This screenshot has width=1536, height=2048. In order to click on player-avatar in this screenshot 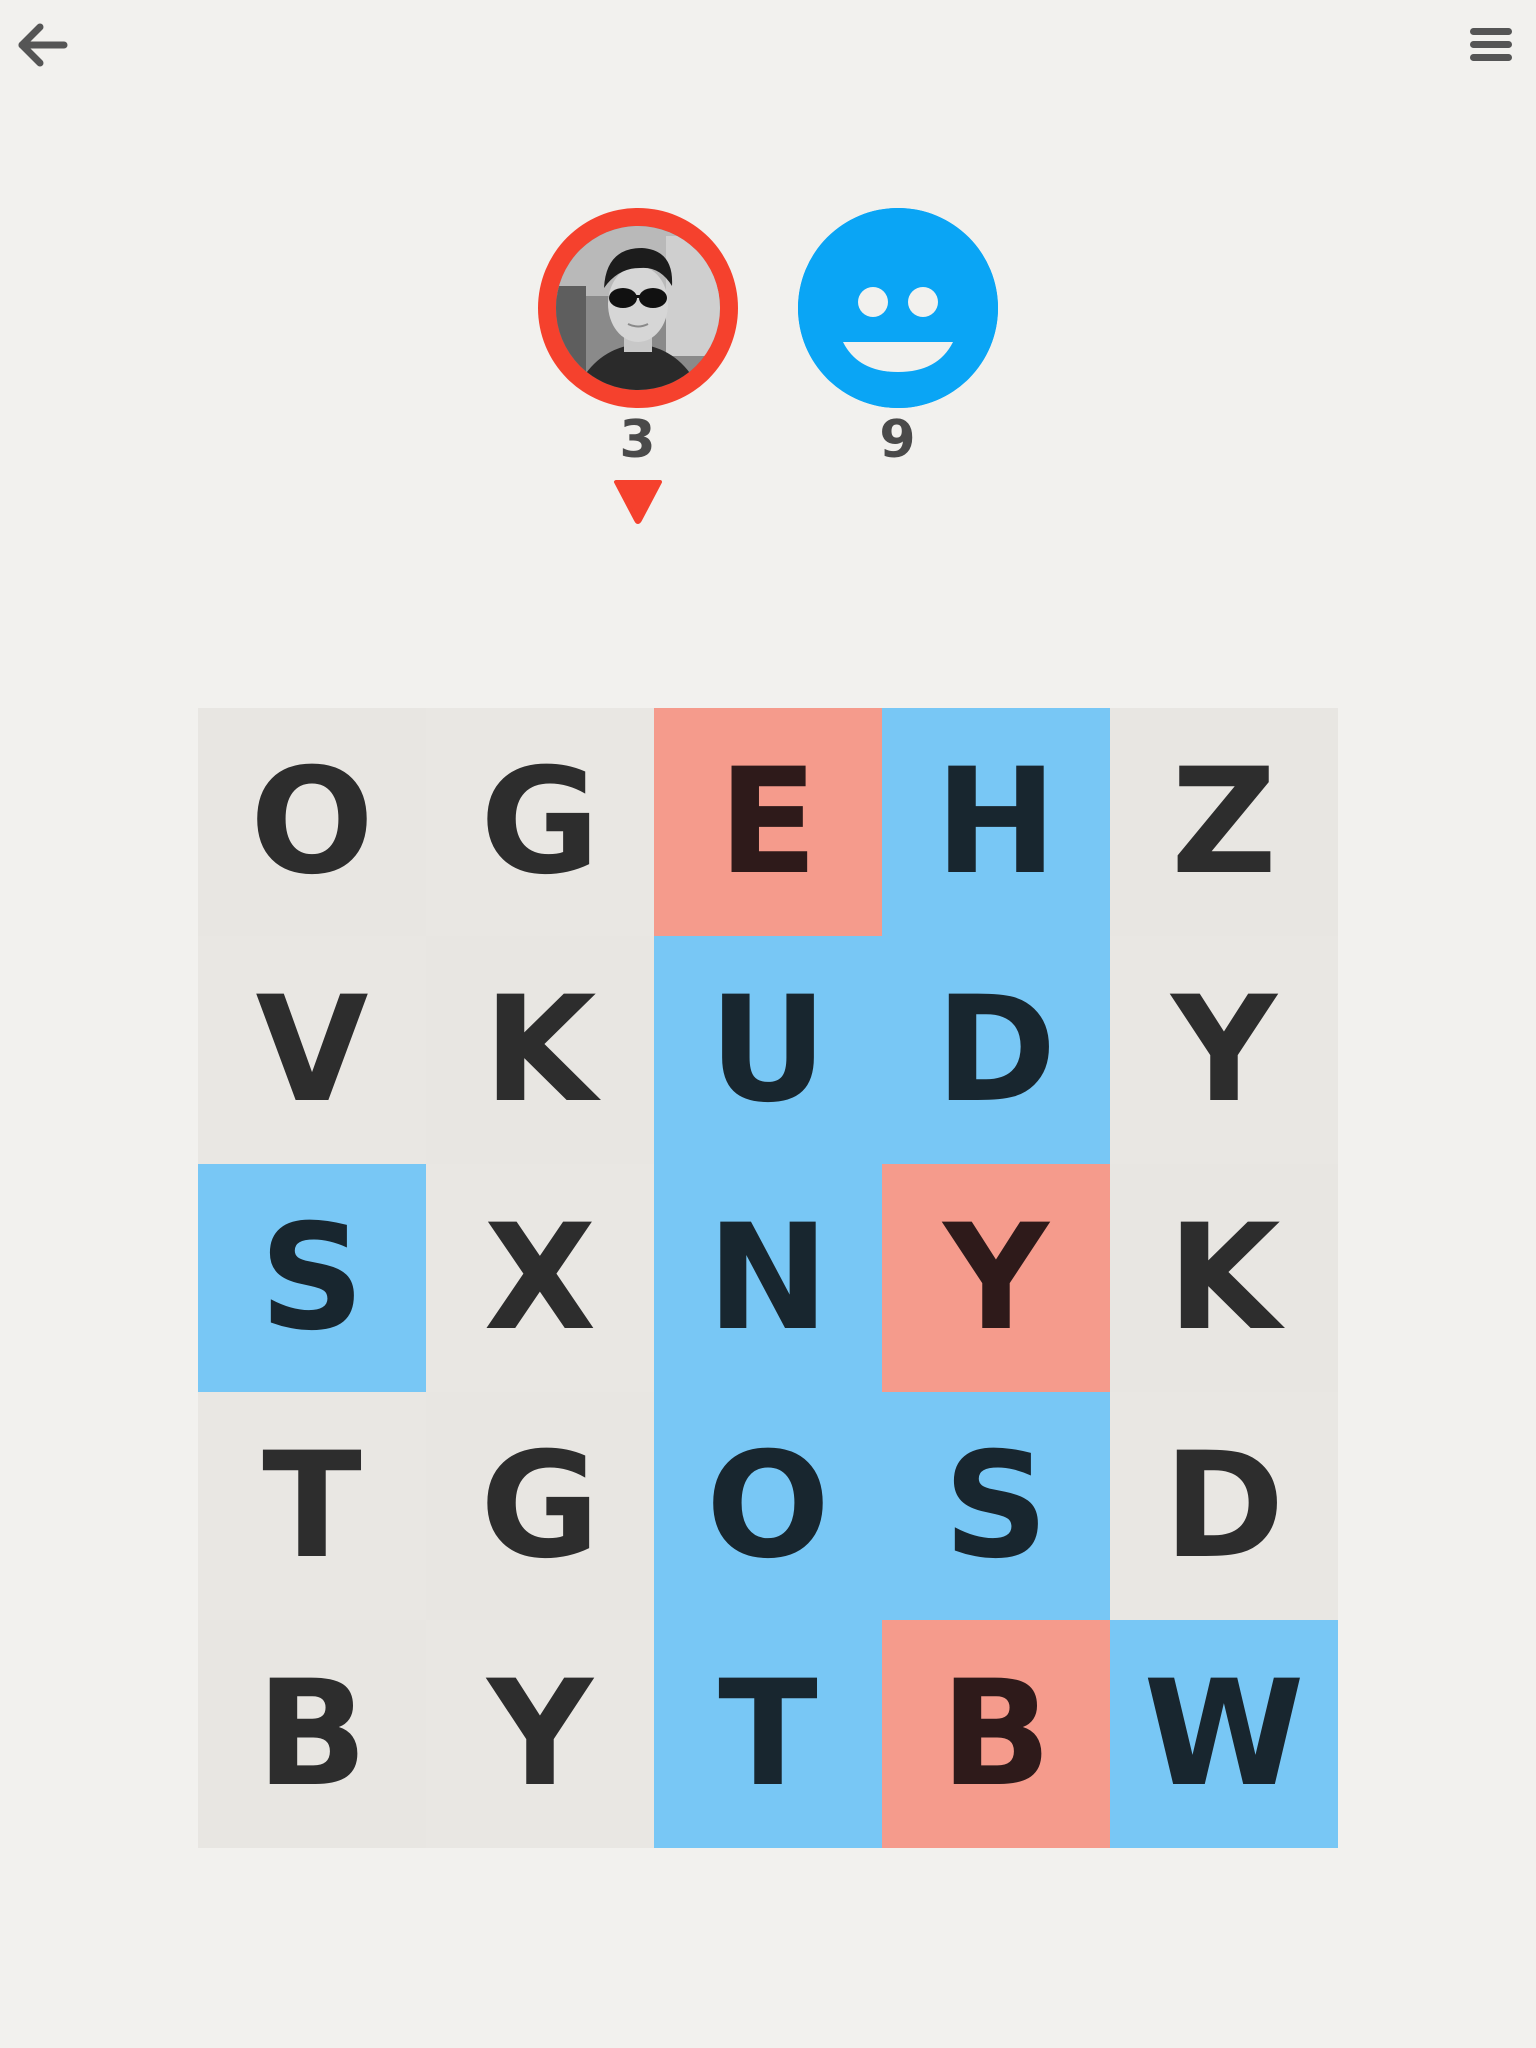, I will do `click(638, 308)`.